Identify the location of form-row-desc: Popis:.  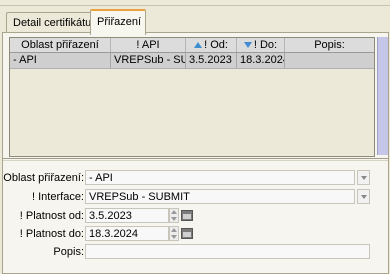
(195, 252).